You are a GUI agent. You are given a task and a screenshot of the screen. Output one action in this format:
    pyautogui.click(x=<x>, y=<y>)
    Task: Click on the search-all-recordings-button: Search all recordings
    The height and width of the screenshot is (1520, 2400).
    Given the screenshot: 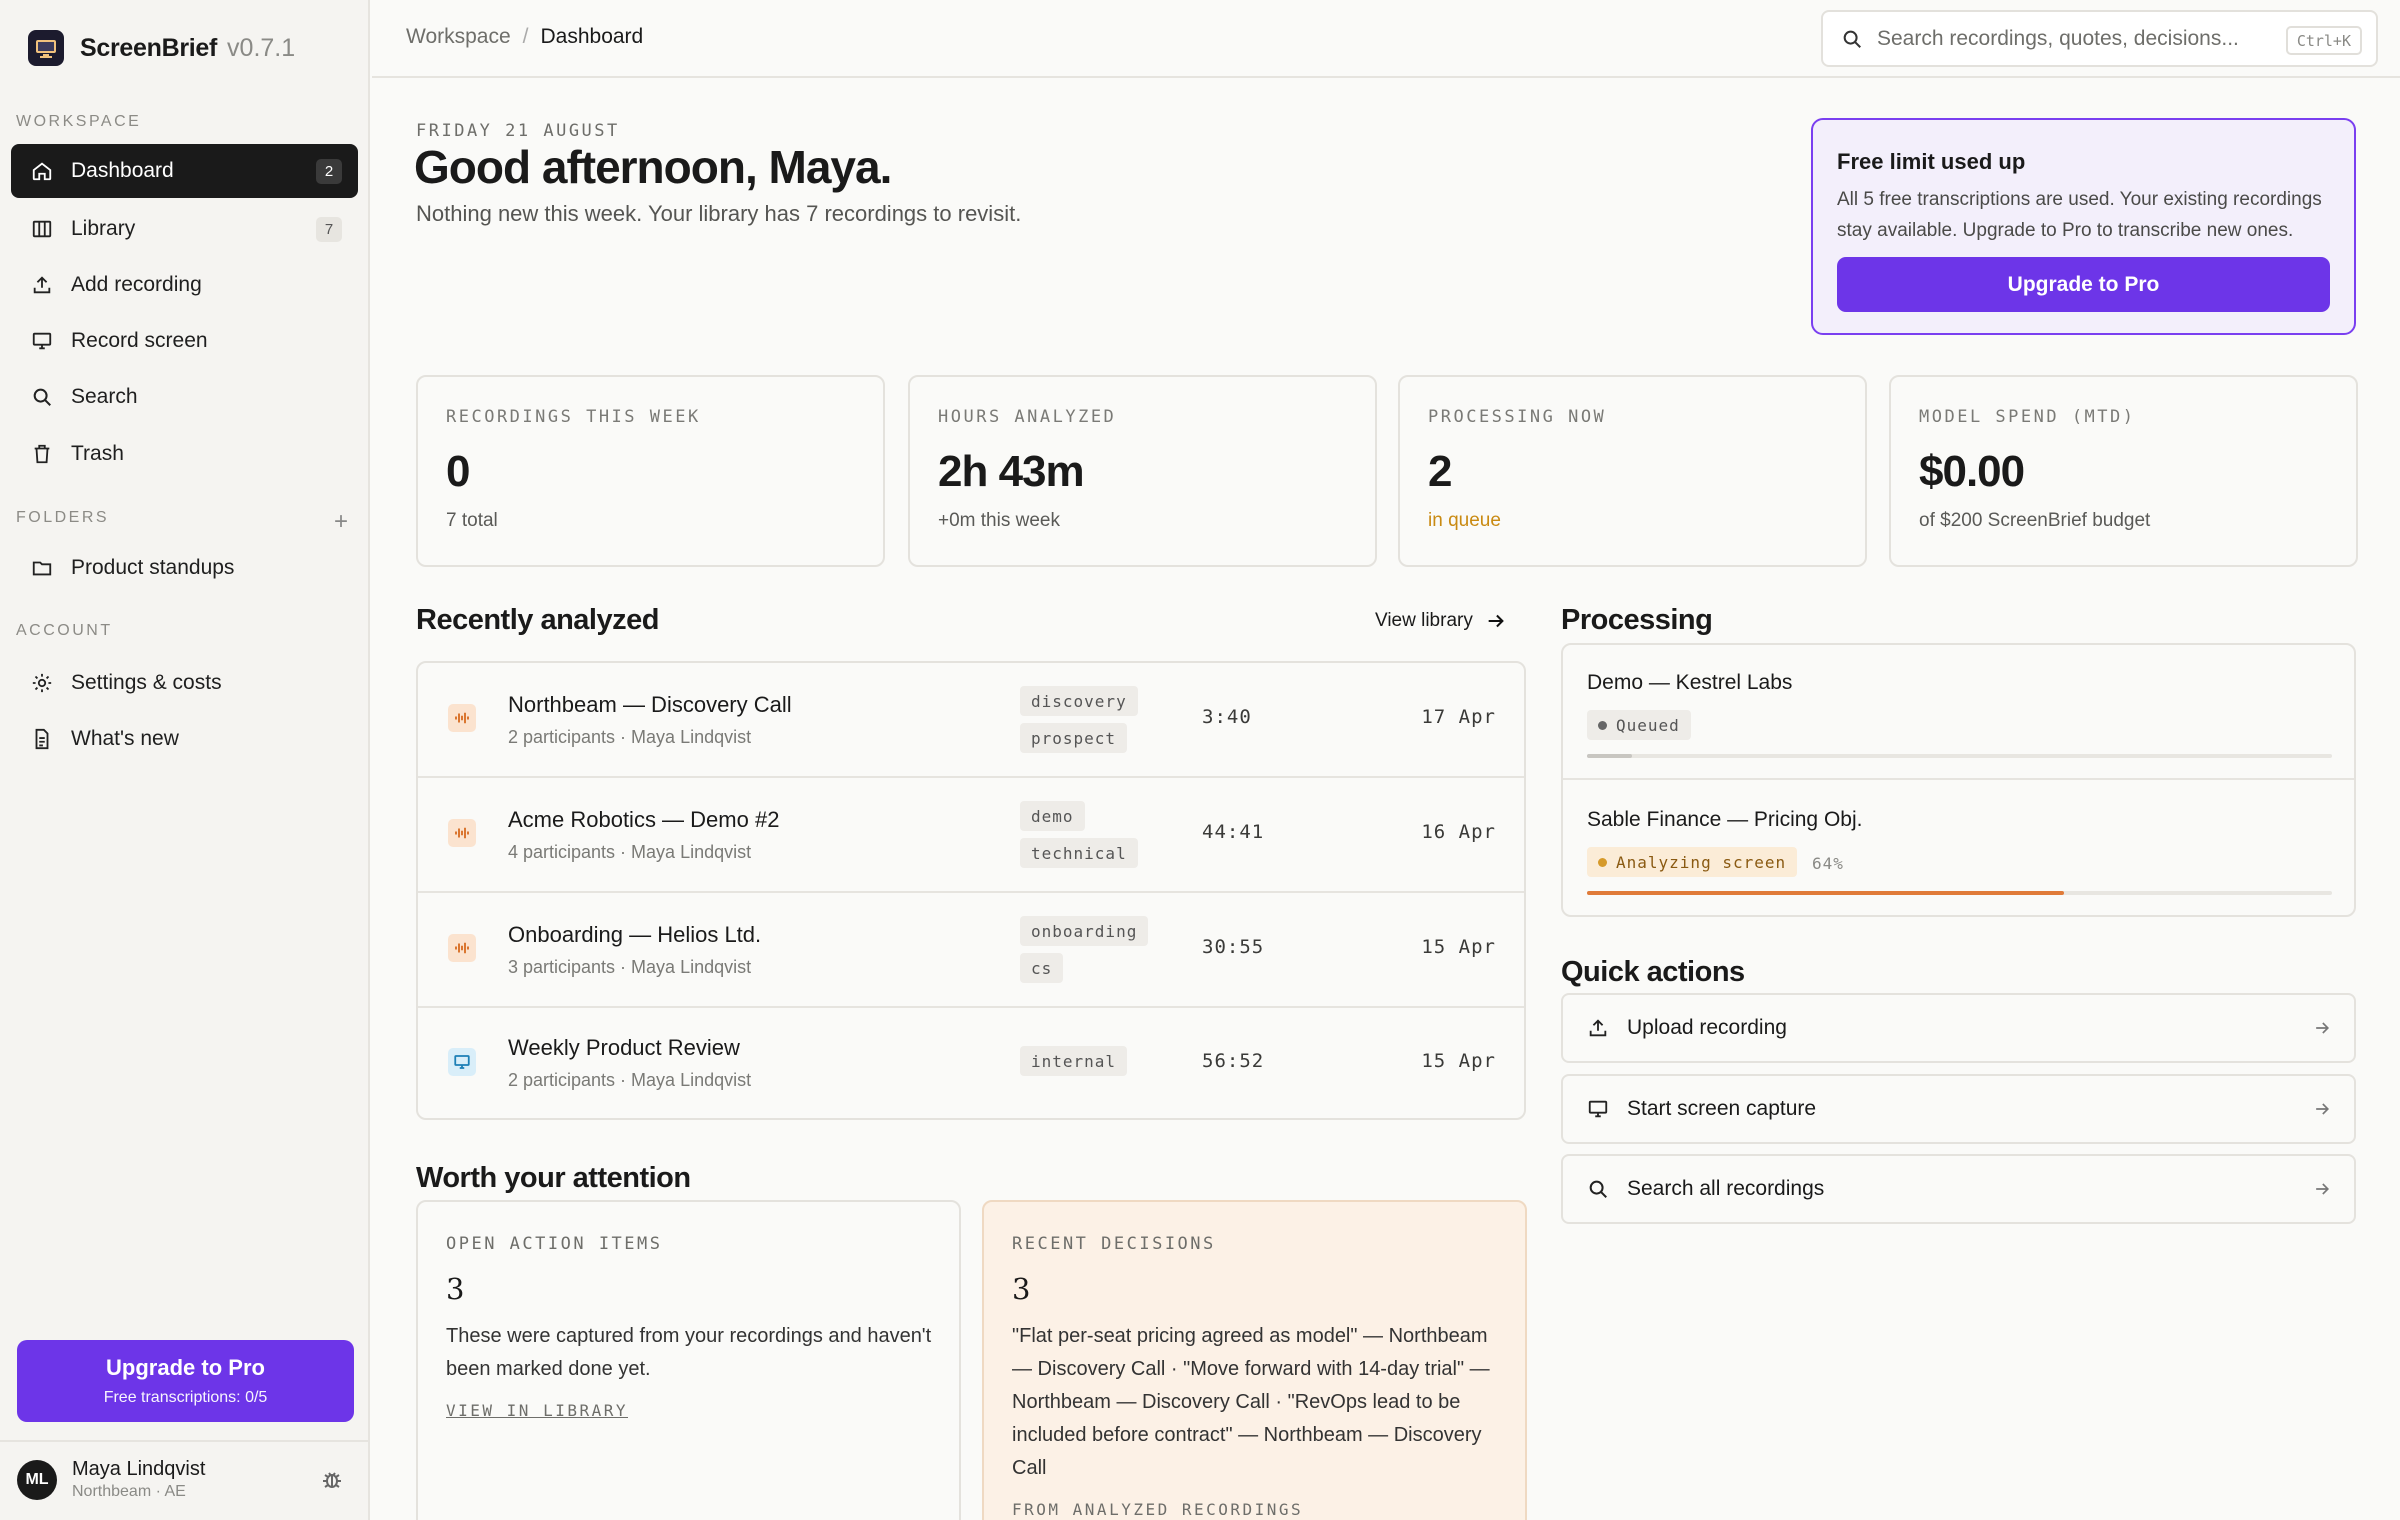 What is the action you would take?
    pyautogui.click(x=1958, y=1189)
    